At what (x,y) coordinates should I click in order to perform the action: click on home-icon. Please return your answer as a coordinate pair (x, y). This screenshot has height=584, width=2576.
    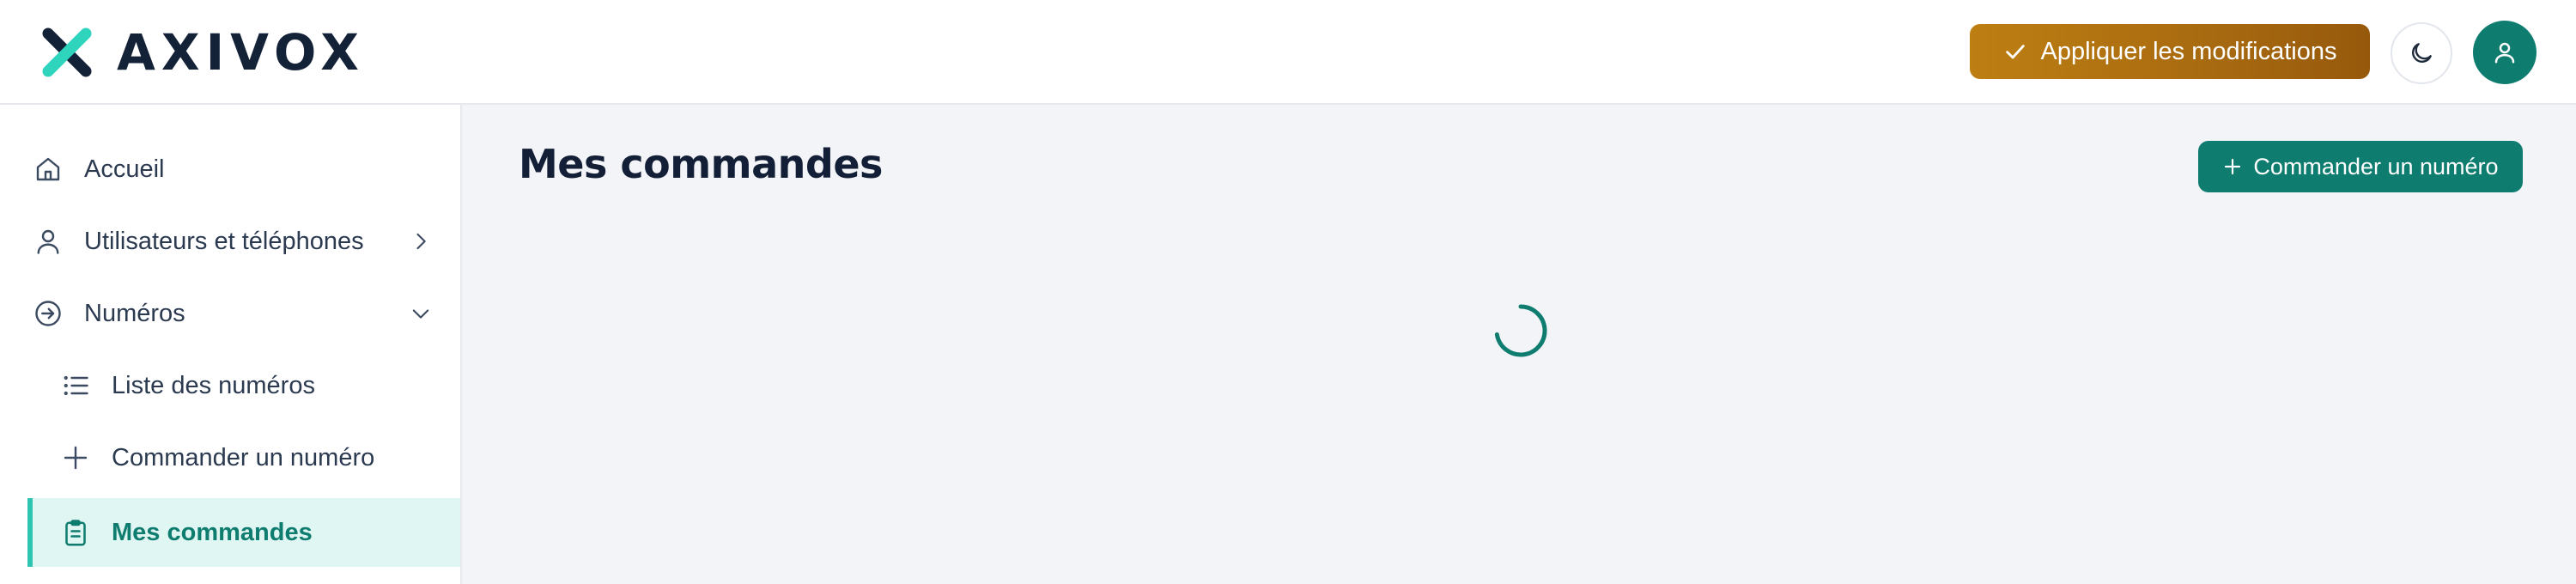
    Looking at the image, I should click on (48, 169).